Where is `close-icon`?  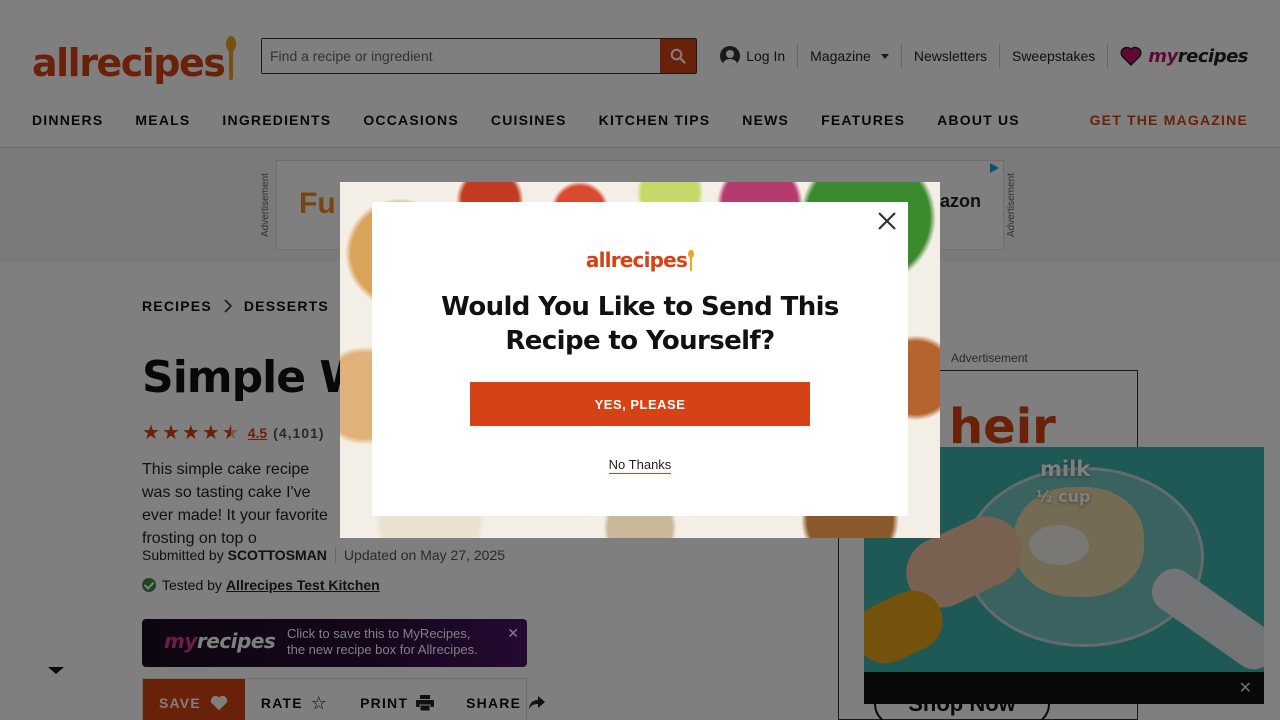
close-icon is located at coordinates (887, 221).